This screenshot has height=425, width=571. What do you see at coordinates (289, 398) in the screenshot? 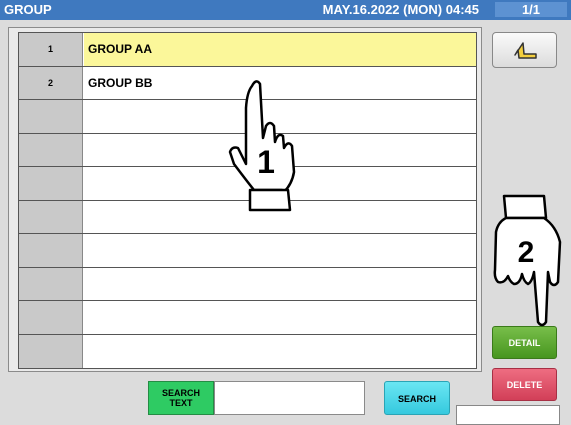
I see `search-input` at bounding box center [289, 398].